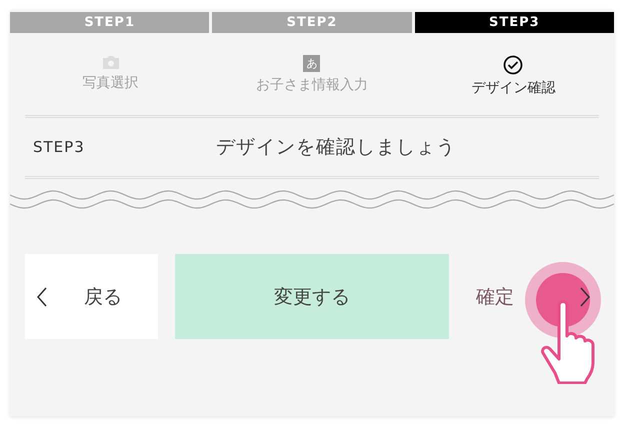  Describe the element at coordinates (312, 85) in the screenshot. I see `step-label: お子さま情報入力` at that location.